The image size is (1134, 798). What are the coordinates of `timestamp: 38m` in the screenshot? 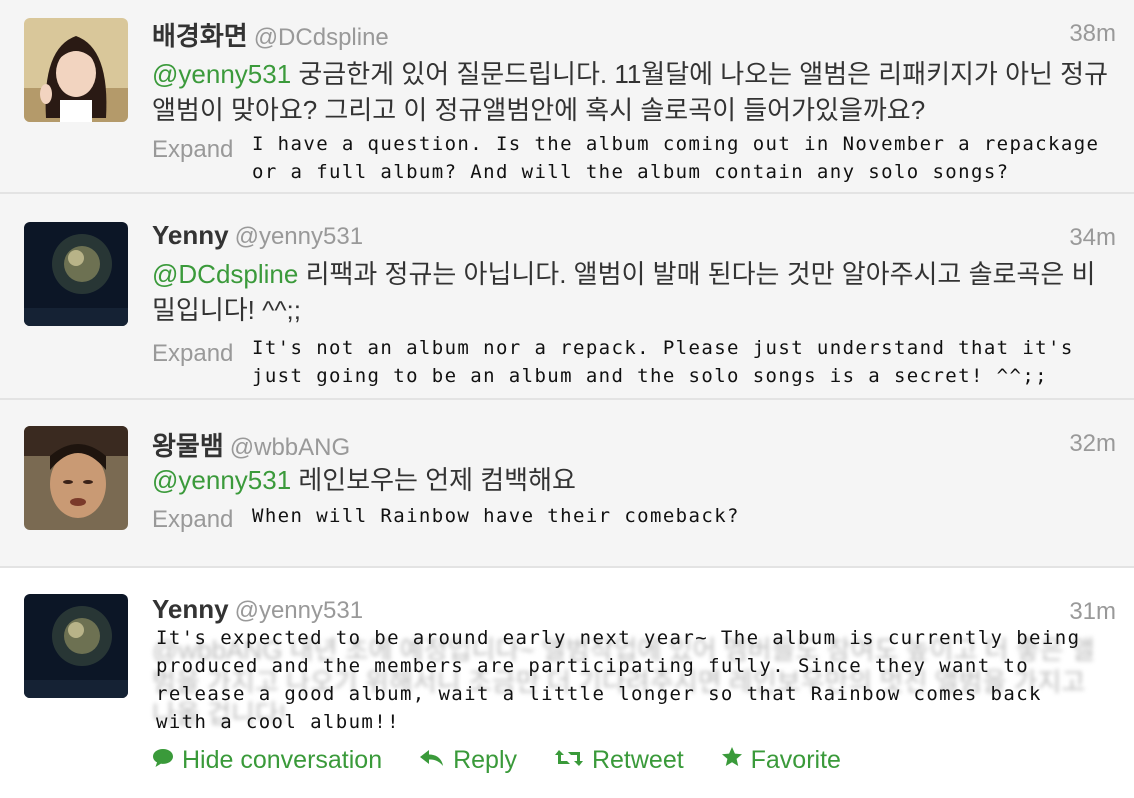 It's located at (1092, 34).